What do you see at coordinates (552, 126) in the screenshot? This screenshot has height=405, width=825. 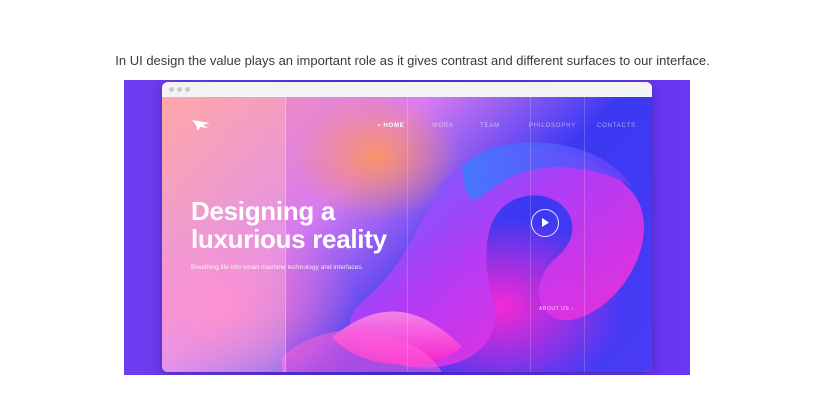 I see `nav-philosophy: PHILOSOPHY` at bounding box center [552, 126].